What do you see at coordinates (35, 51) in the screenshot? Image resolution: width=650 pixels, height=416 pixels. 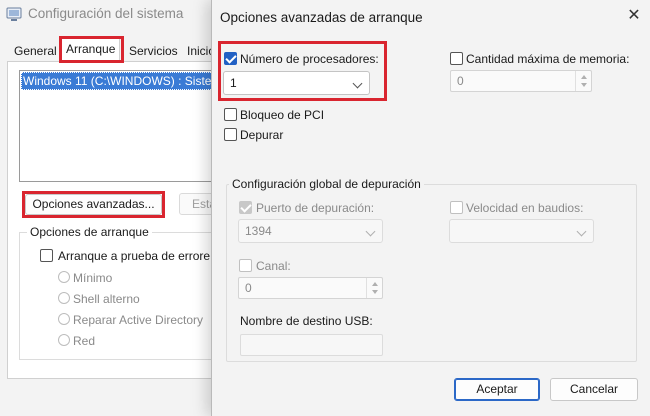 I see `tab-general: General` at bounding box center [35, 51].